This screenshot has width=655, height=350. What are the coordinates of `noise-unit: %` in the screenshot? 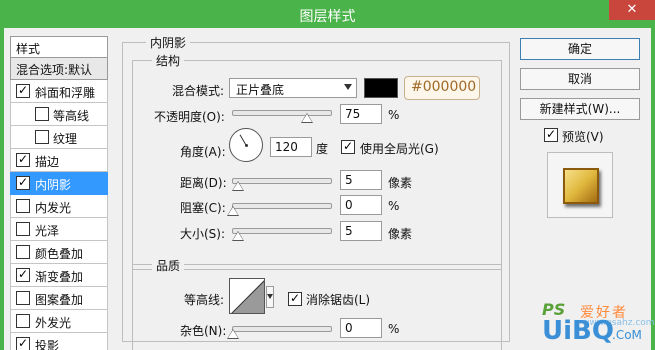 It's located at (394, 329).